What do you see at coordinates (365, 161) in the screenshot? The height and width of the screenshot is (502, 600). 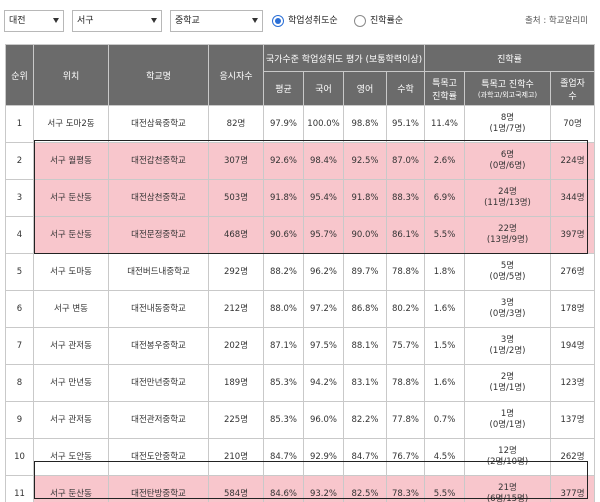 I see `row-english: 92.5%` at bounding box center [365, 161].